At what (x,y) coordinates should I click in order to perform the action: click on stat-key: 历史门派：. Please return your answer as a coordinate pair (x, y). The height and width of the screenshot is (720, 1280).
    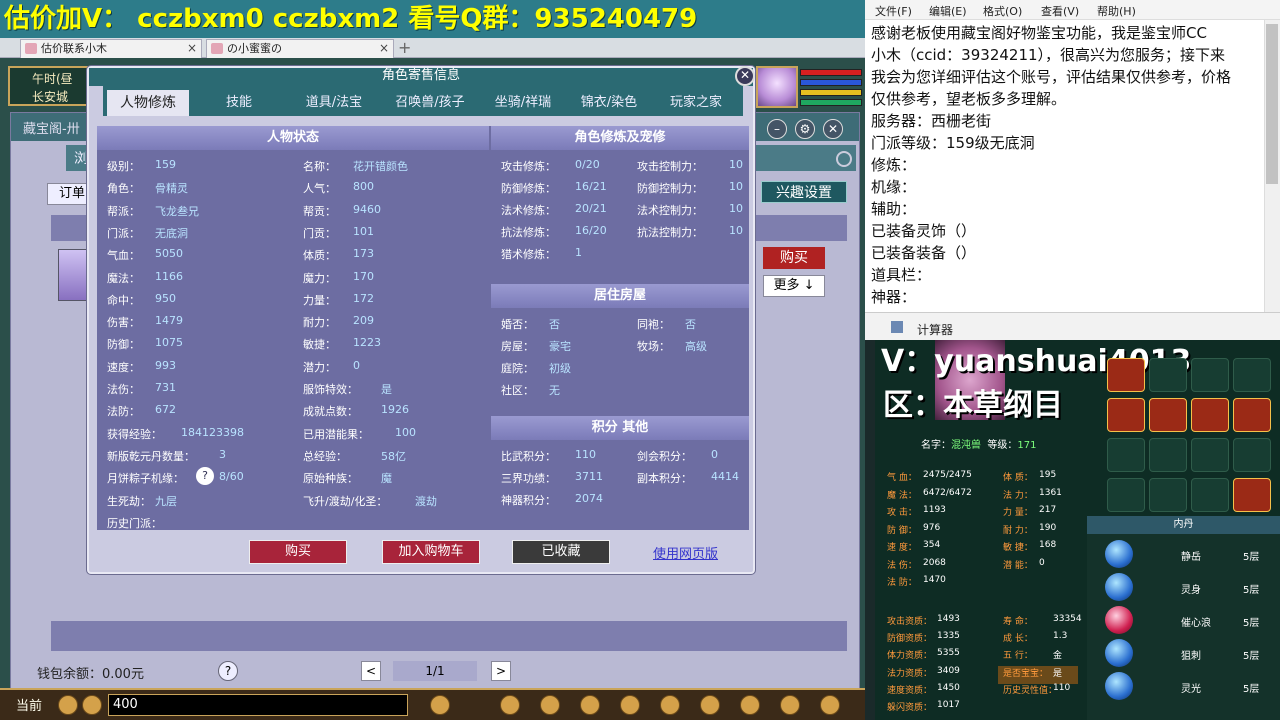
    Looking at the image, I should click on (134, 523).